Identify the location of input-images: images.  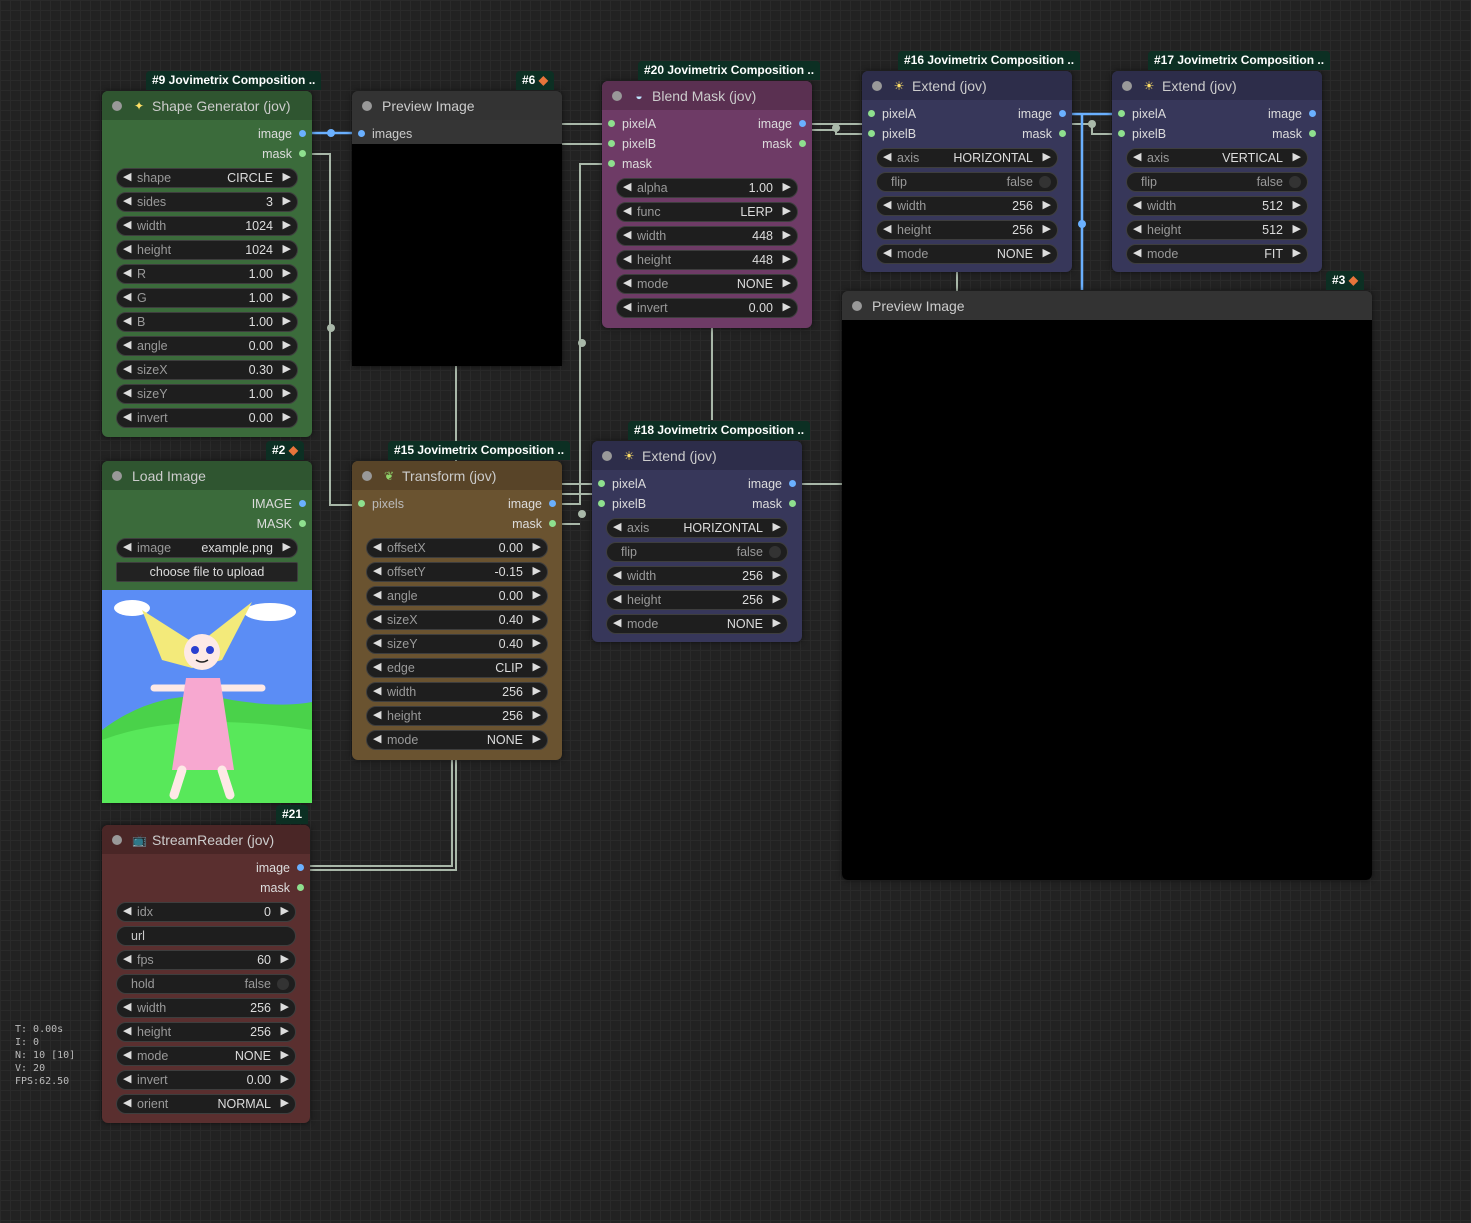
(457, 134).